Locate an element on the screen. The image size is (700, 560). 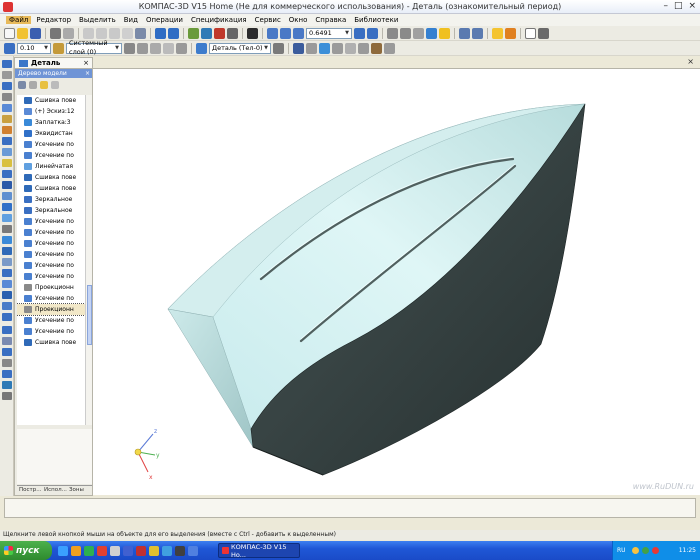
opera-icon is located at coordinates (102, 550).